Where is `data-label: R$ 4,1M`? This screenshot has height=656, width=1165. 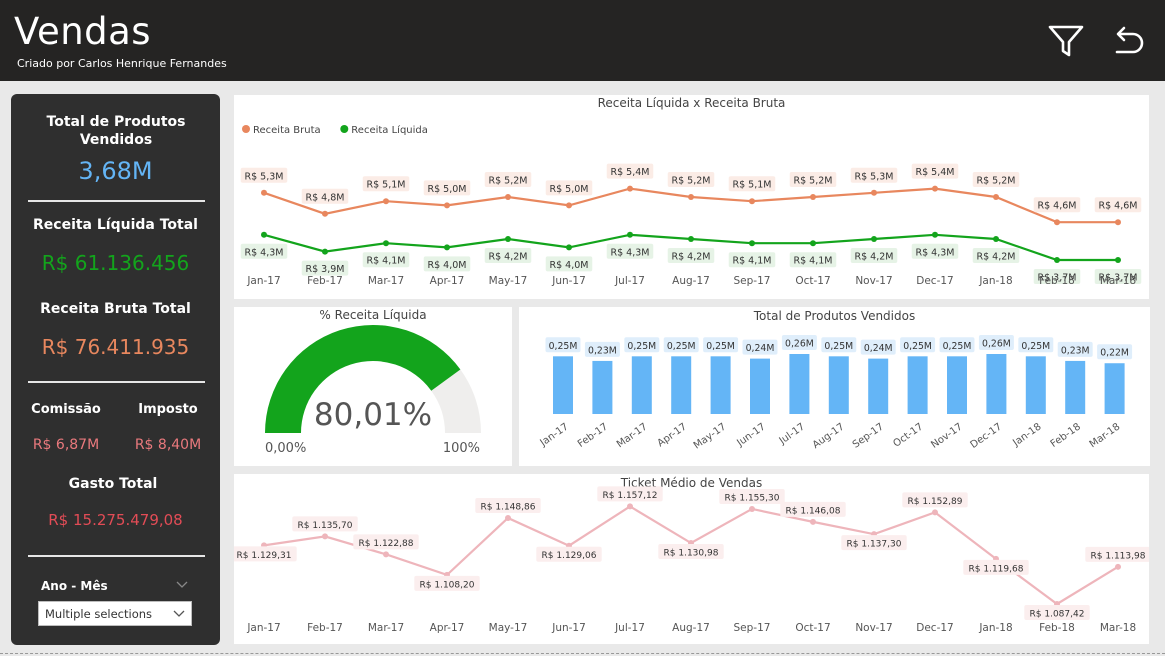
data-label: R$ 4,1M is located at coordinates (752, 261).